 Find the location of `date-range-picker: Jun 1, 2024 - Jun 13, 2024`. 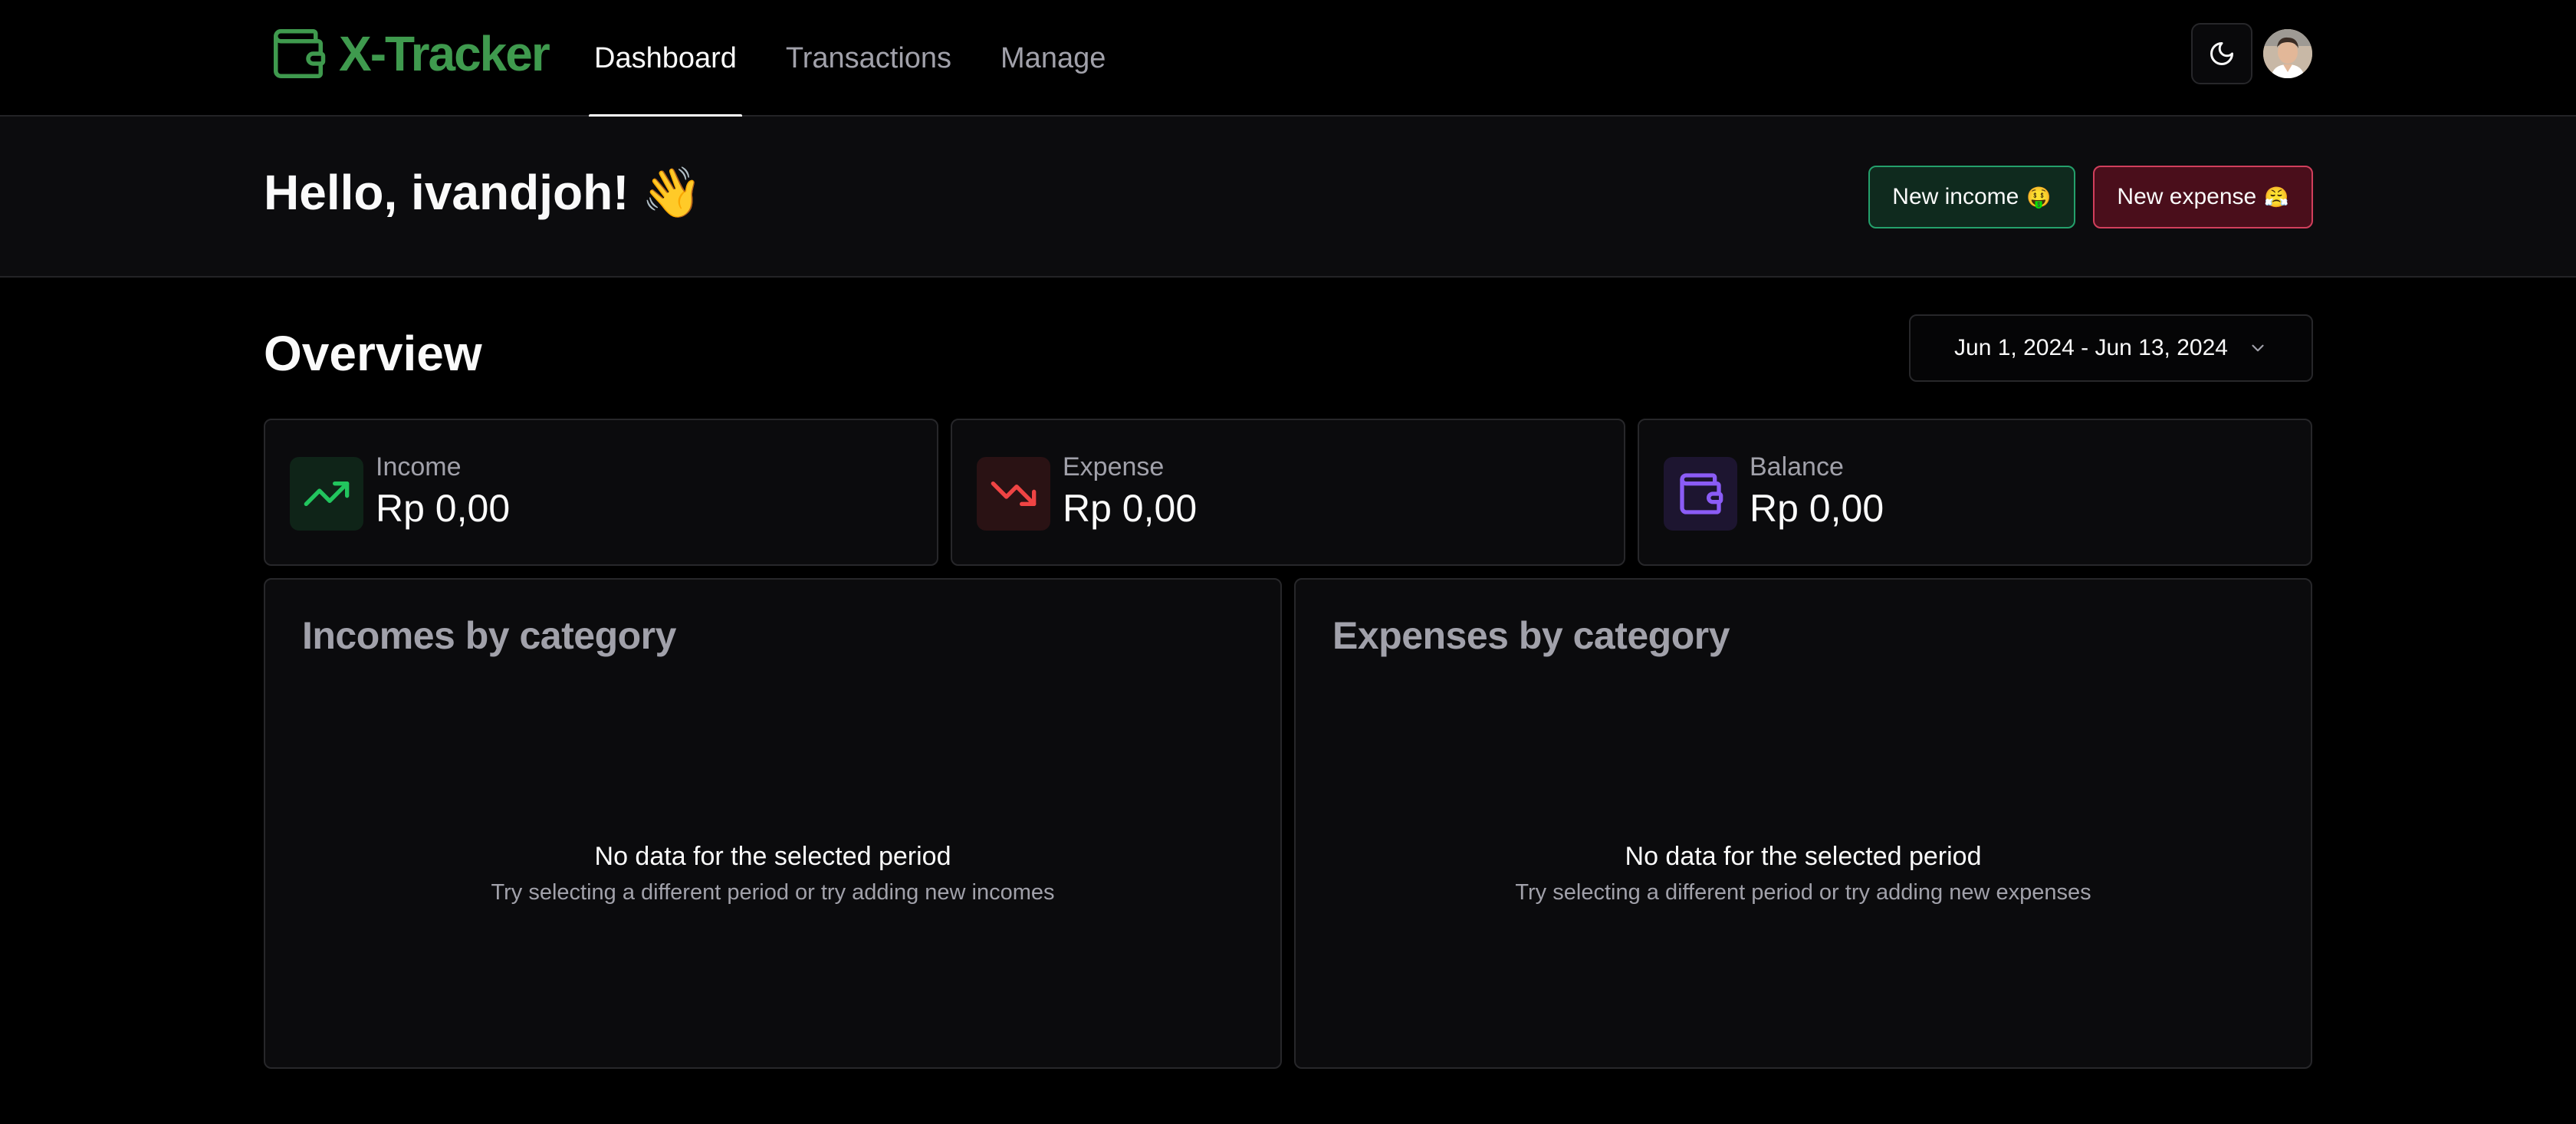

date-range-picker: Jun 1, 2024 - Jun 13, 2024 is located at coordinates (2111, 348).